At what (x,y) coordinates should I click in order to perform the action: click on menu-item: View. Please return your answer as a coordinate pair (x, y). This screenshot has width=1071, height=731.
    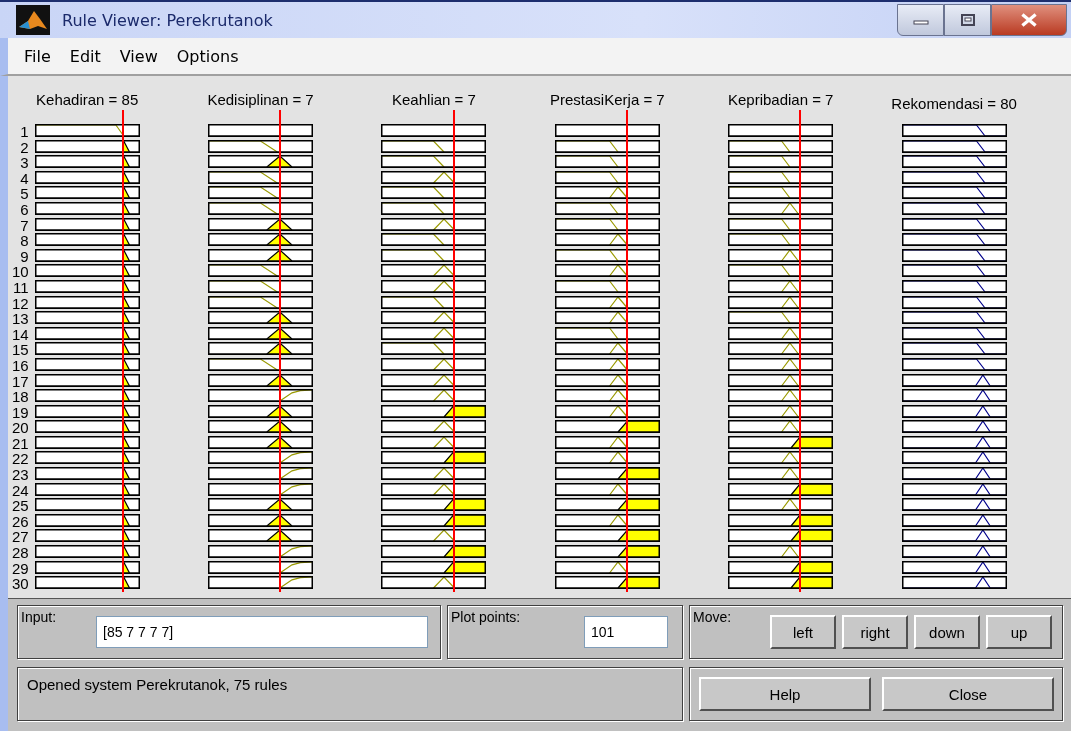
    Looking at the image, I should click on (138, 56).